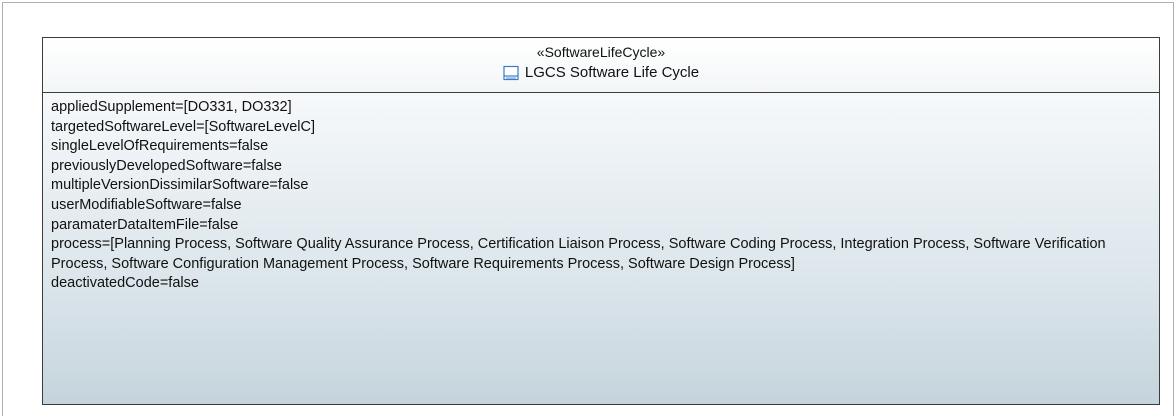 The height and width of the screenshot is (418, 1176). Describe the element at coordinates (183, 126) in the screenshot. I see `property-targeted-software-level: targetedSoftwareLevel=[SoftwareLevelC]` at that location.